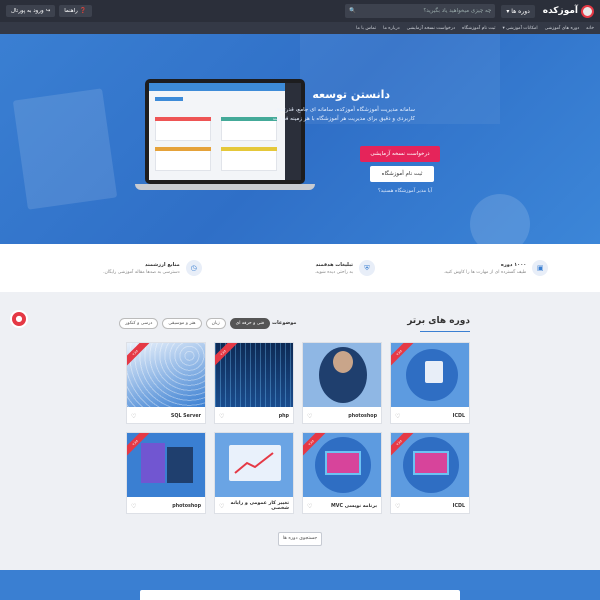 Image resolution: width=600 pixels, height=600 pixels. Describe the element at coordinates (367, 268) in the screenshot. I see `shield-icon: ⛨` at that location.